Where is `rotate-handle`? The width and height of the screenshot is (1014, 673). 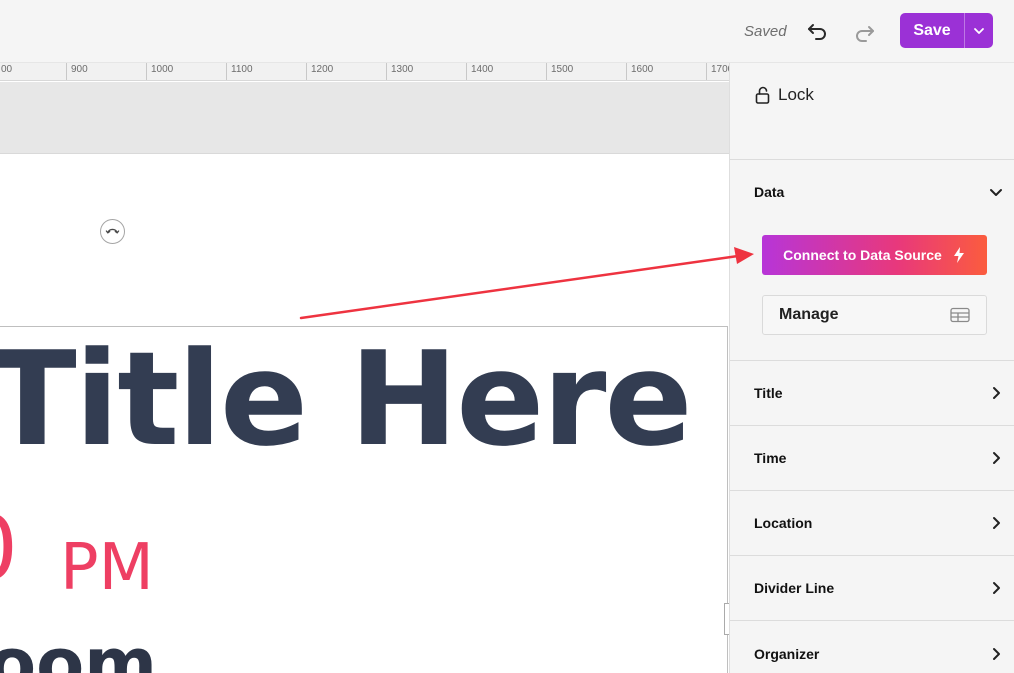
rotate-handle is located at coordinates (112, 231).